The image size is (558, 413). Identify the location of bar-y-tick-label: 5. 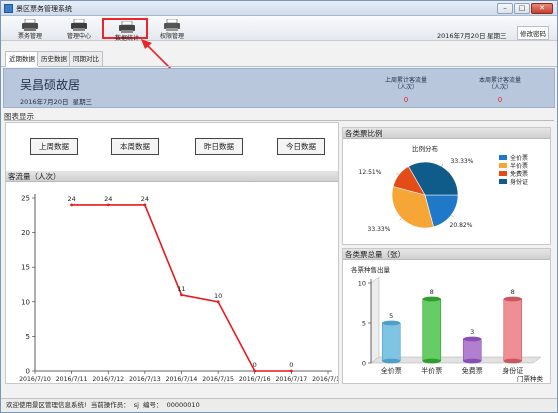
(364, 324).